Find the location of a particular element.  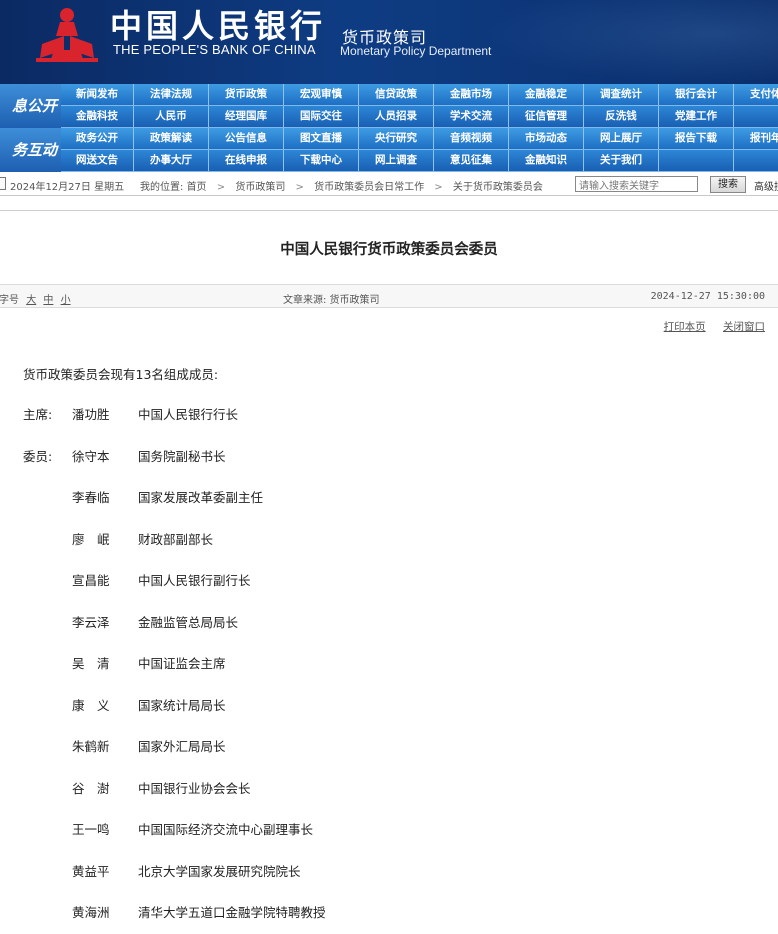

nav-item-recruitment: 人员招录 is located at coordinates (396, 116).